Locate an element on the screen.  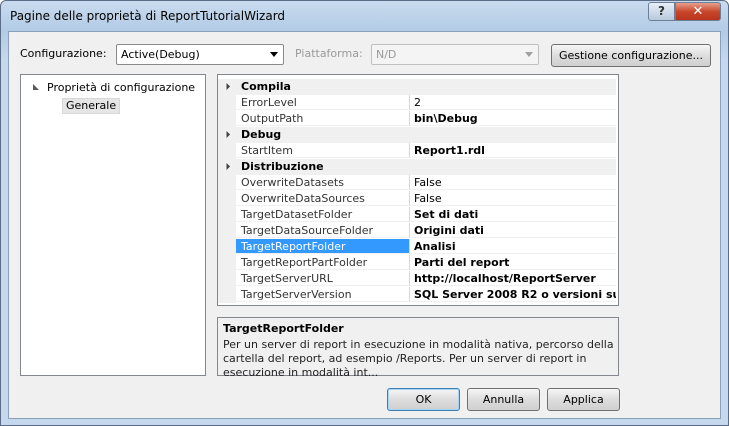
configuration-label: Configurazione: is located at coordinates (63, 53).